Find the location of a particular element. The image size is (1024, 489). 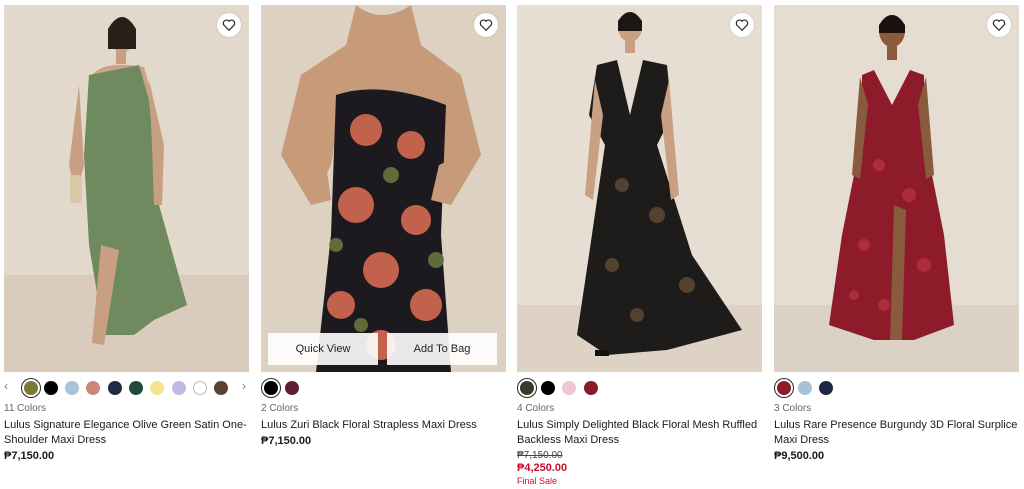

add-to-bag-button: Add To Bag is located at coordinates (442, 349).